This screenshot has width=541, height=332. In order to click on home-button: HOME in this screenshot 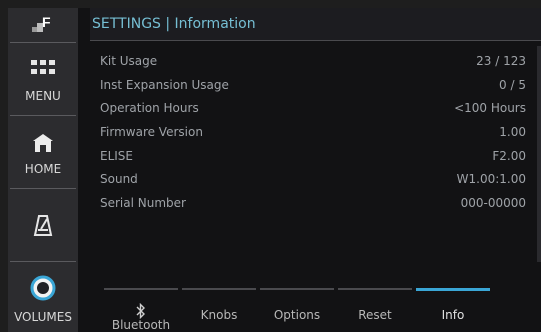, I will do `click(43, 152)`.